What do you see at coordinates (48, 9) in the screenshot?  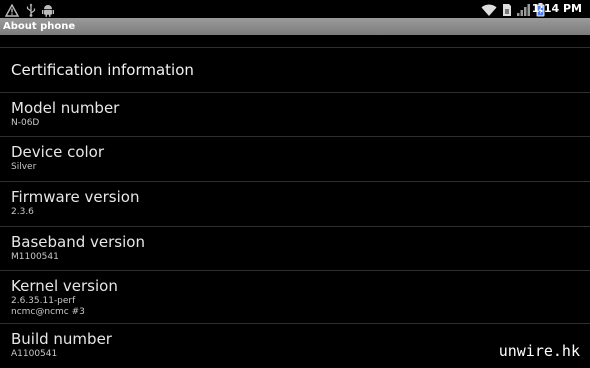 I see `android-debug-icon` at bounding box center [48, 9].